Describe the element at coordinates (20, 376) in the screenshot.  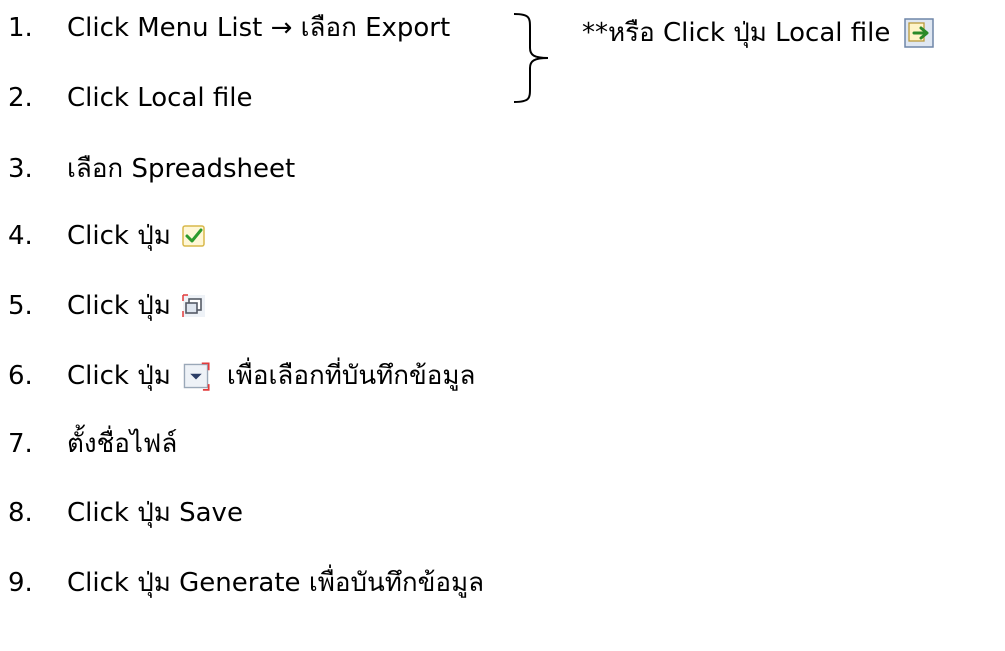
I see `step-number: 6.` at that location.